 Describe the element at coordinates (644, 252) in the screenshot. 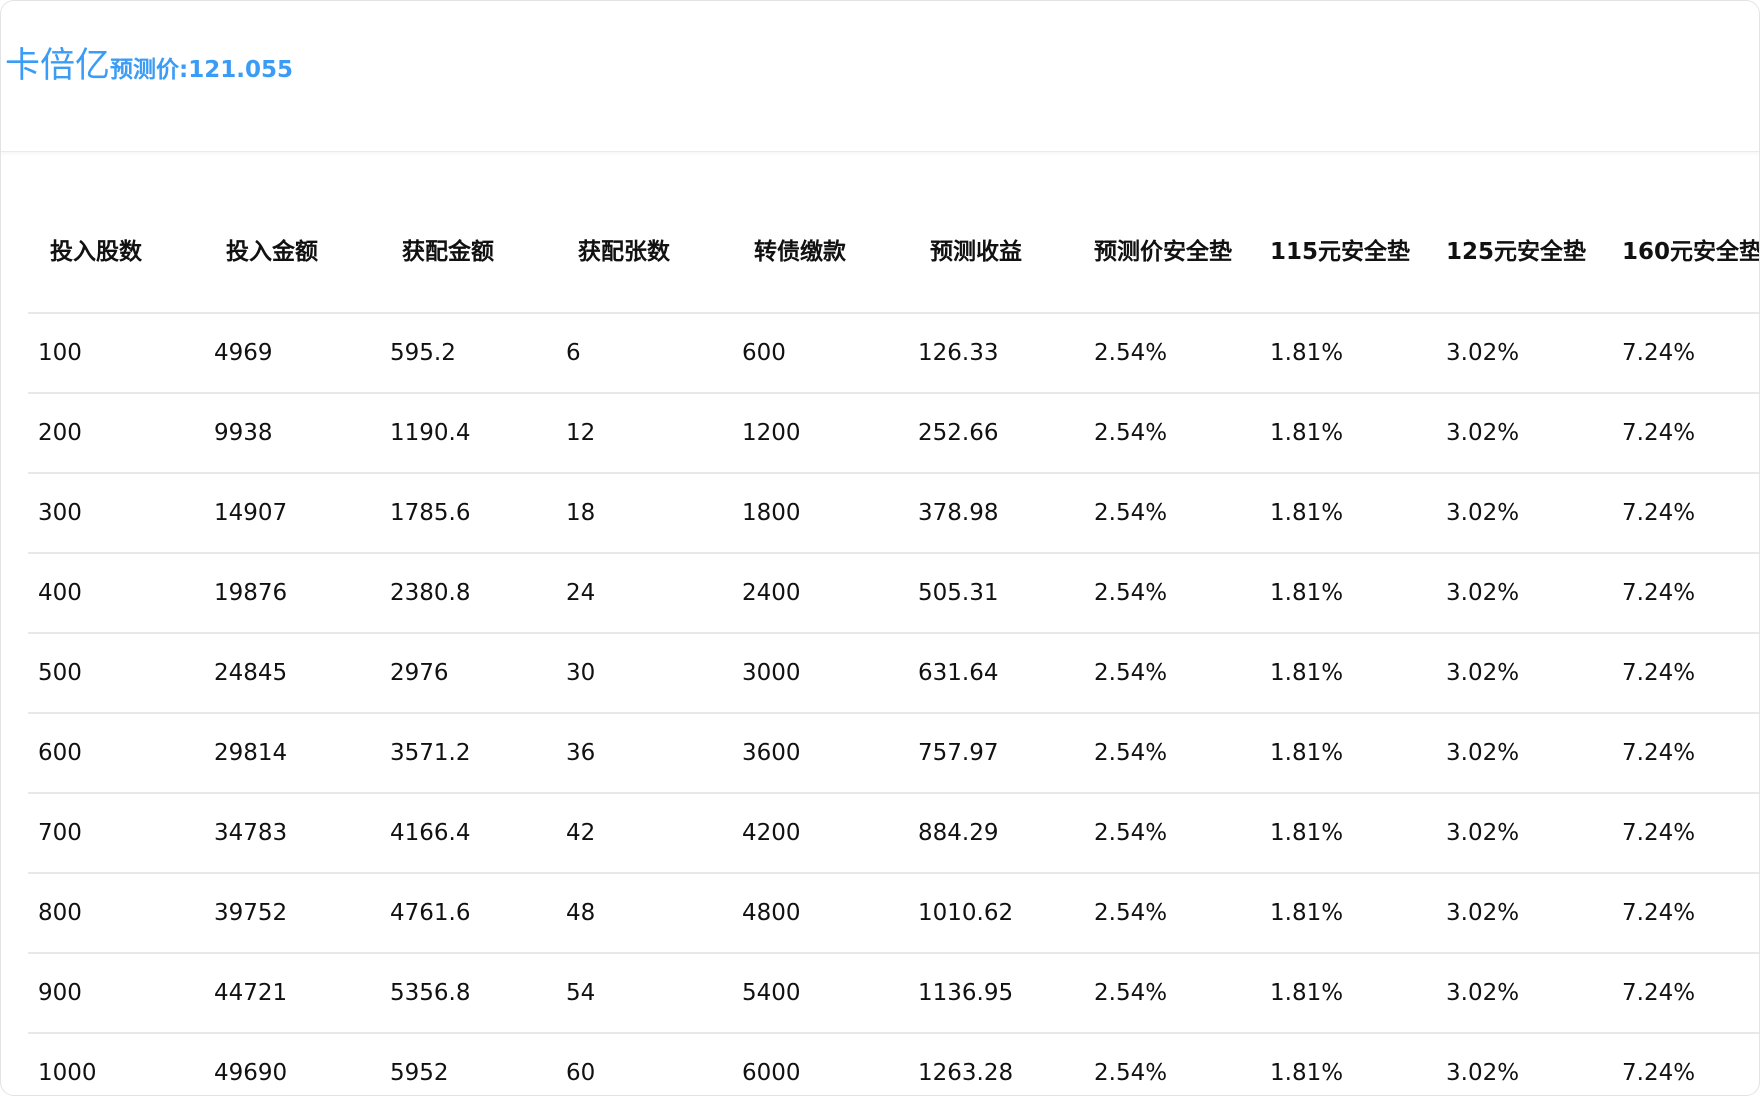

I see `column-header-allocated-lots: 获配张数` at that location.